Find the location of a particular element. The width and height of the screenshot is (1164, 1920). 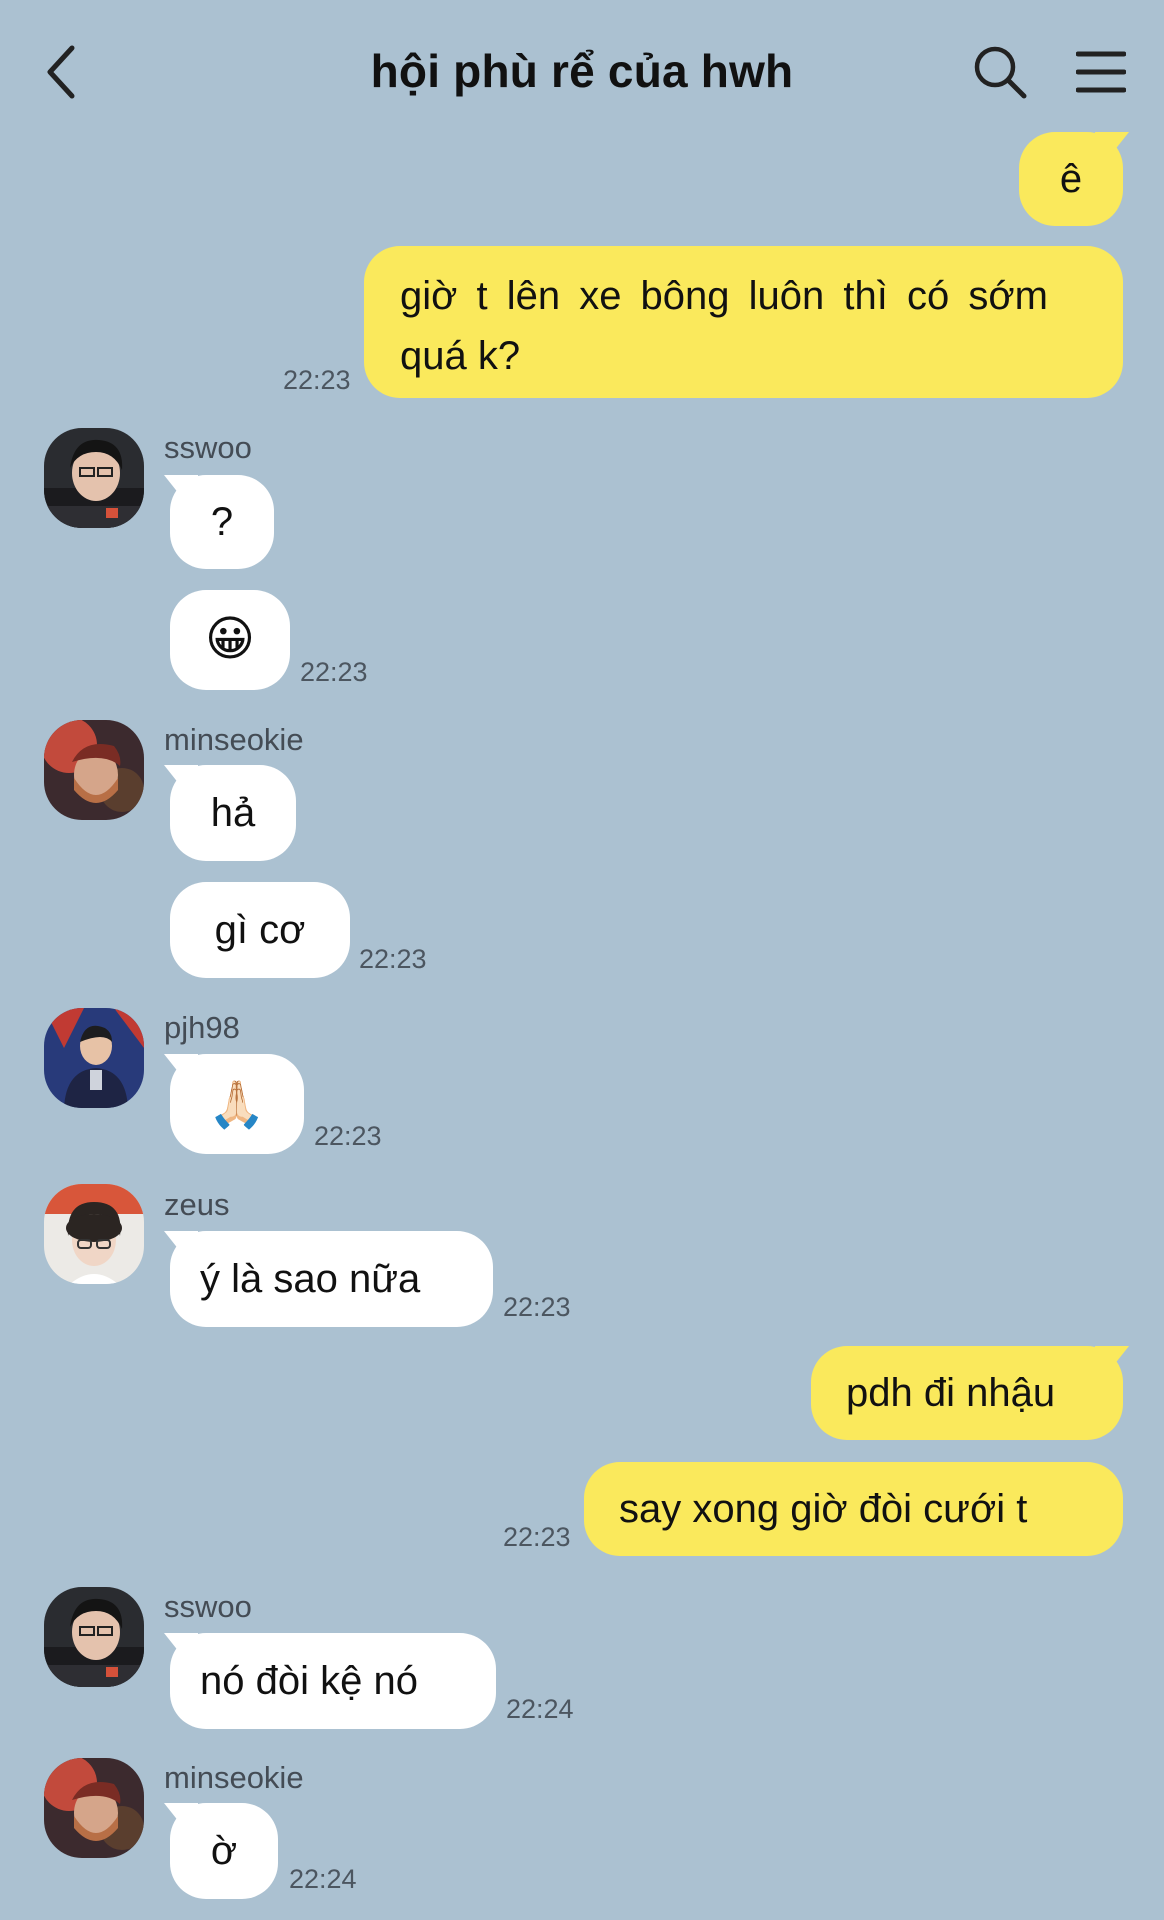

avatar-pjh98 is located at coordinates (94, 1058).